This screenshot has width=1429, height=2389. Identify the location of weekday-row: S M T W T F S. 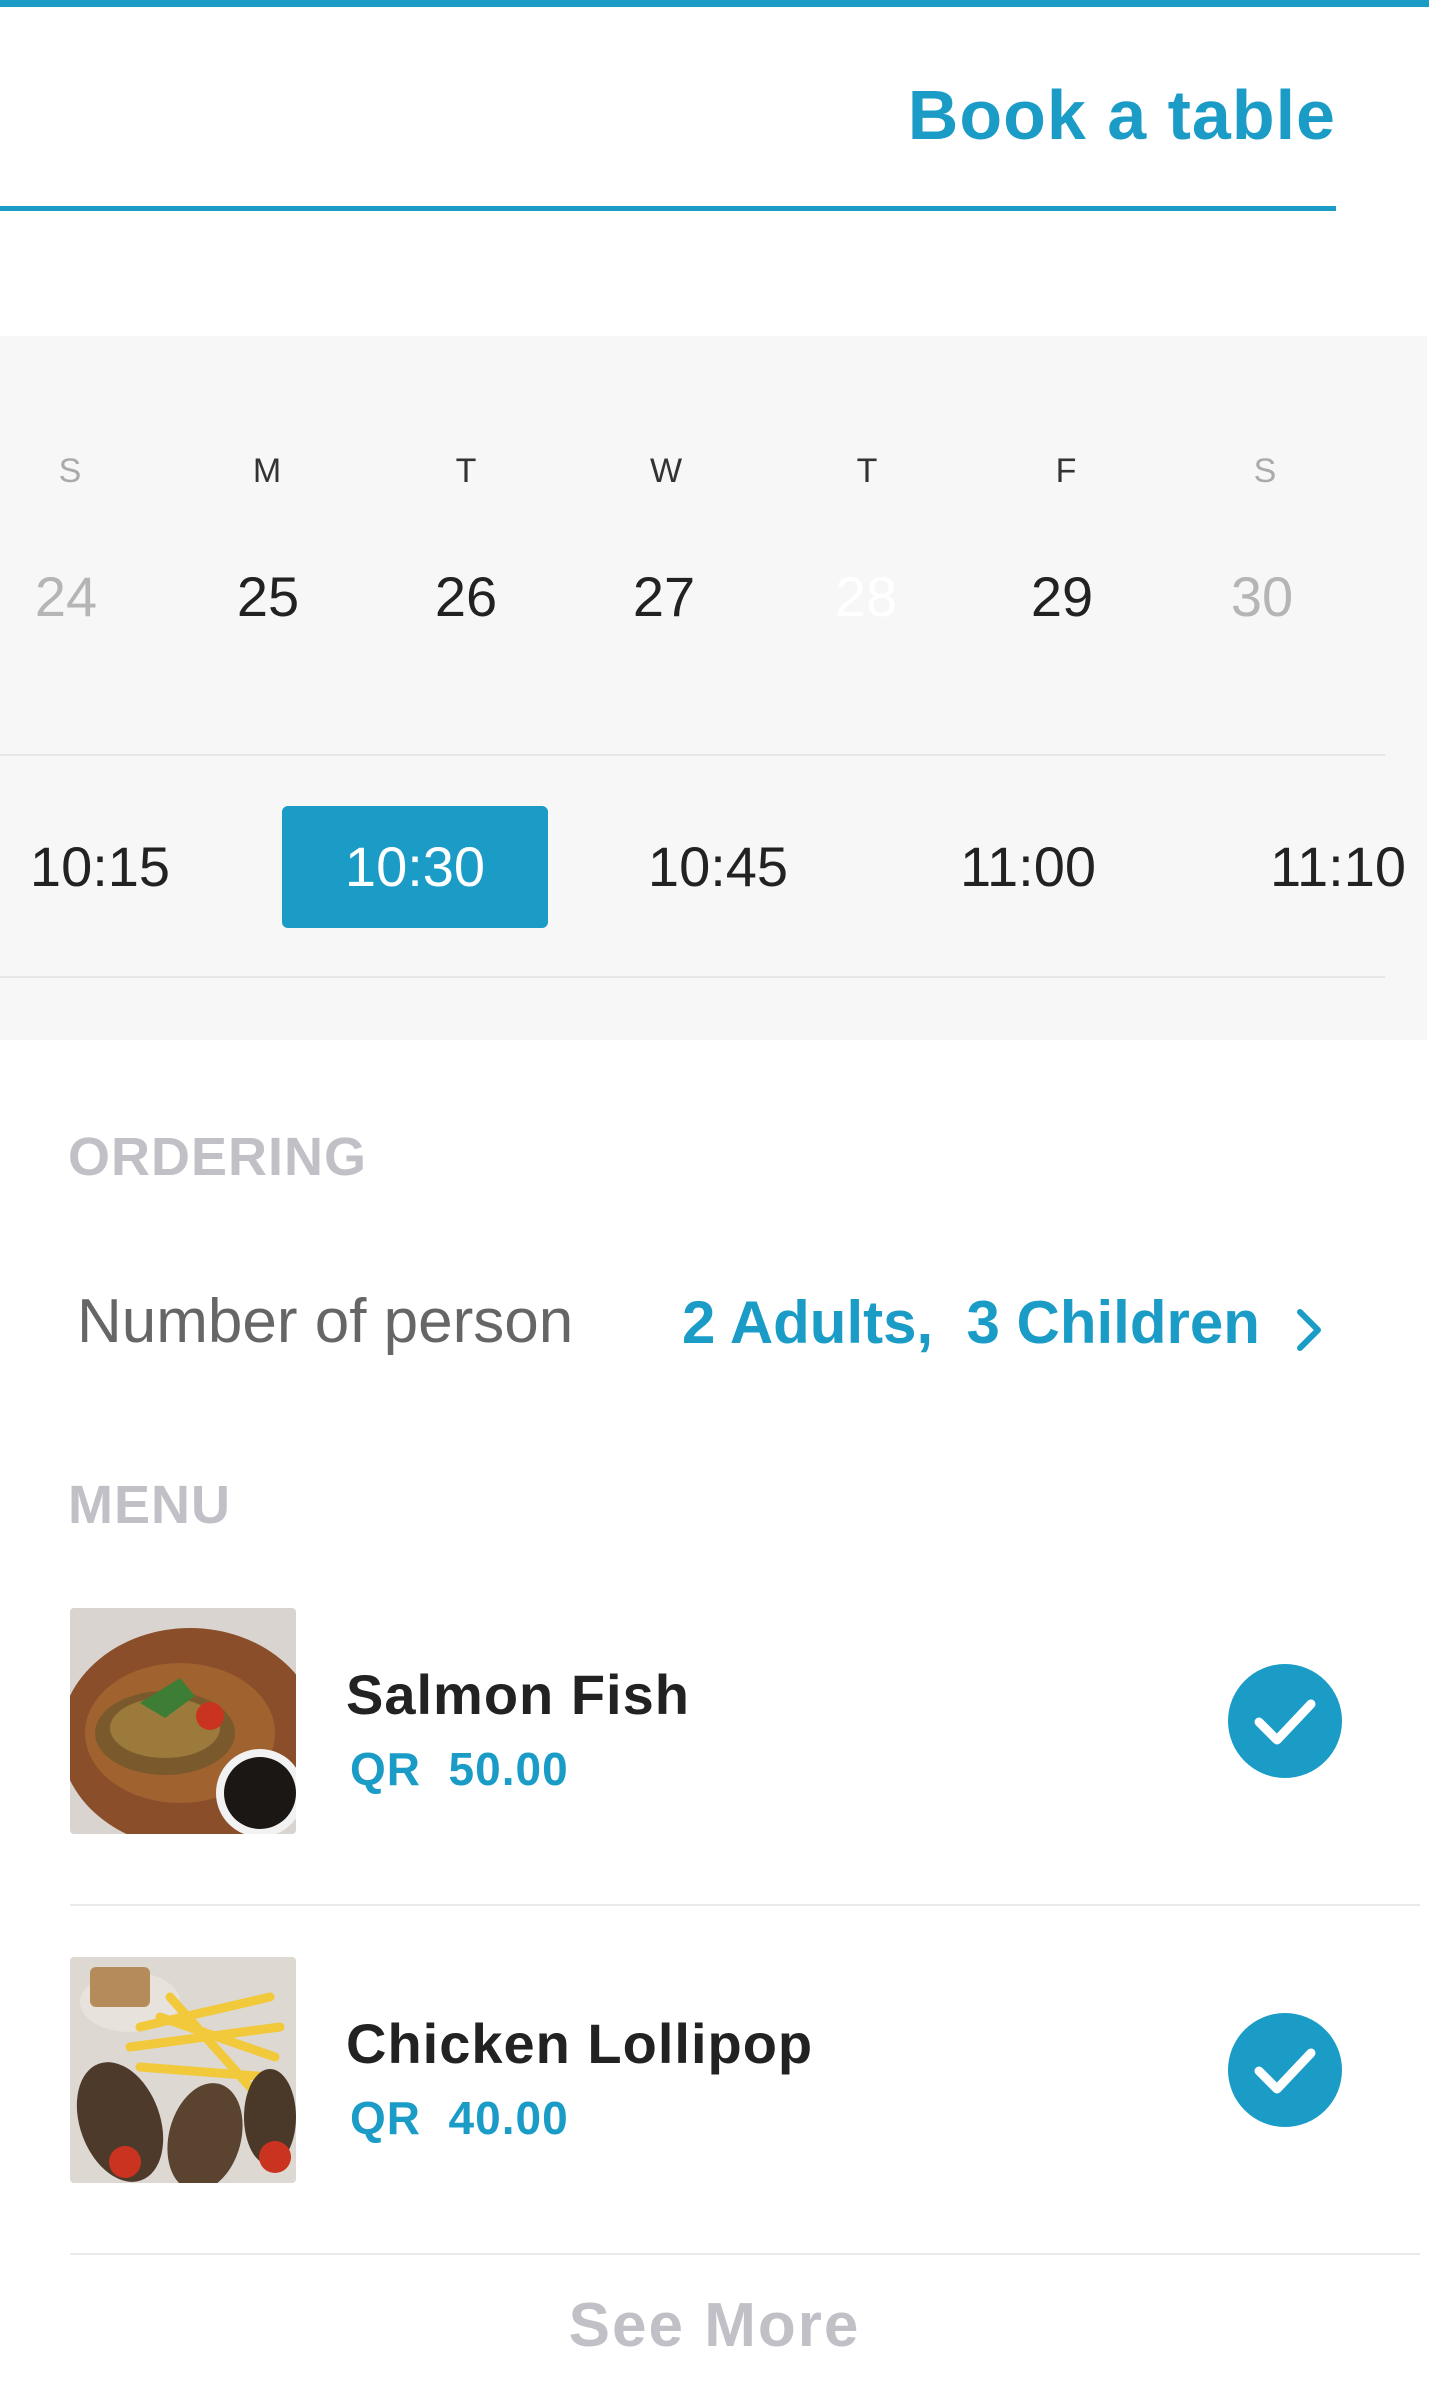
(714, 472).